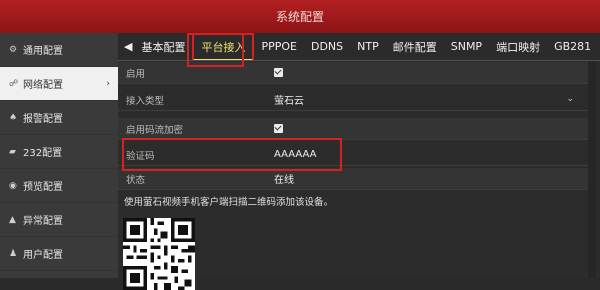  I want to click on sidebar-item-general: ⚙ 通用配置, so click(59, 50).